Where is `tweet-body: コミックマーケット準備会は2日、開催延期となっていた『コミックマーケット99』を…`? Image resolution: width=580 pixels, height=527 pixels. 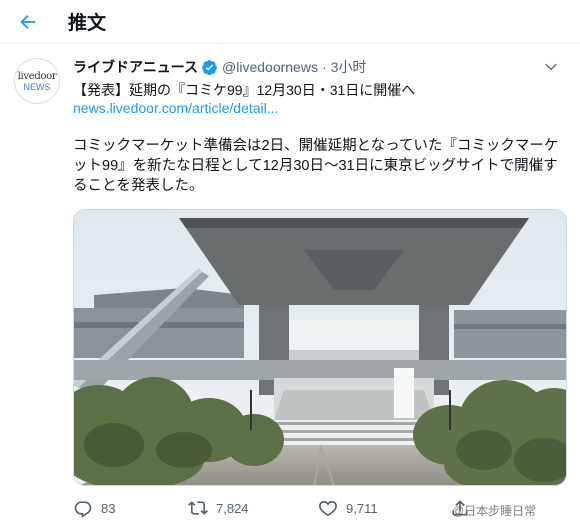 tweet-body: コミックマーケット準備会は2日、開催延期となっていた『コミックマーケット99』を… is located at coordinates (316, 166).